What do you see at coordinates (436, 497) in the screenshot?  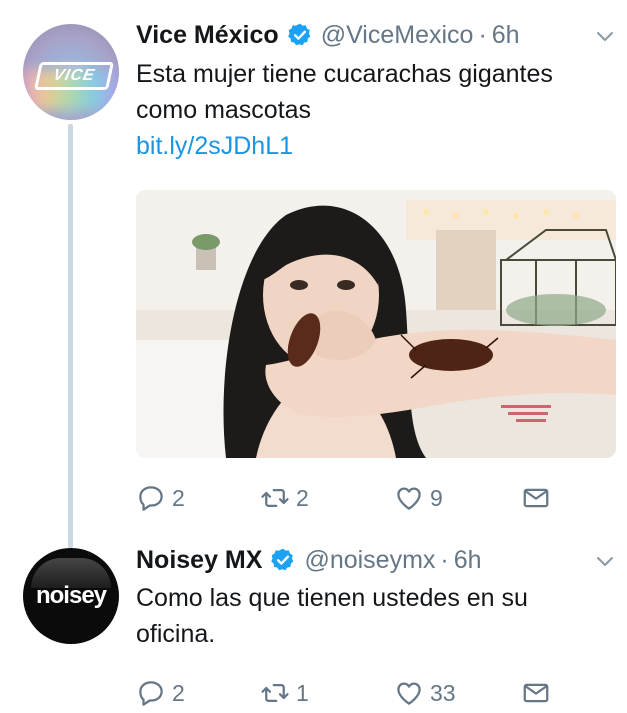 I see `like-count: 9` at bounding box center [436, 497].